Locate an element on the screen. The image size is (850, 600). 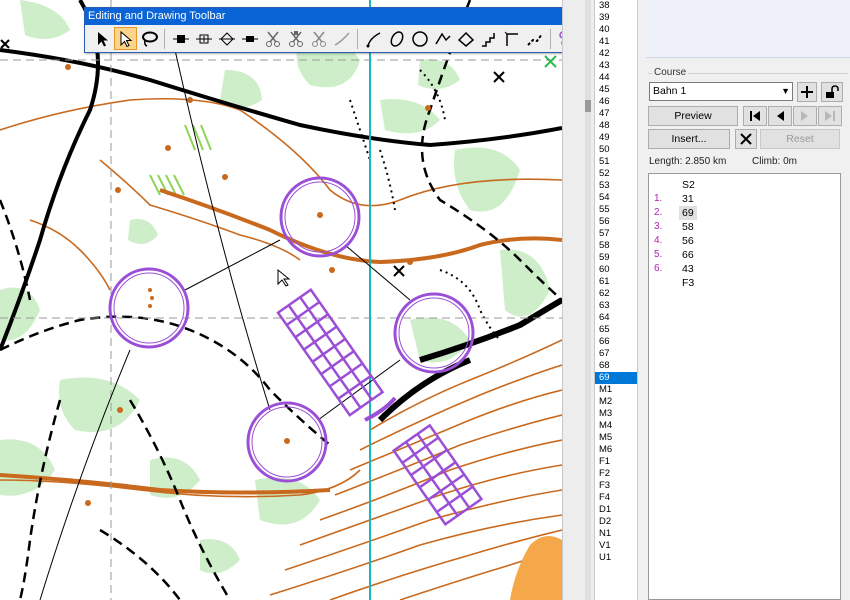
lasso-tool-button is located at coordinates (148, 38).